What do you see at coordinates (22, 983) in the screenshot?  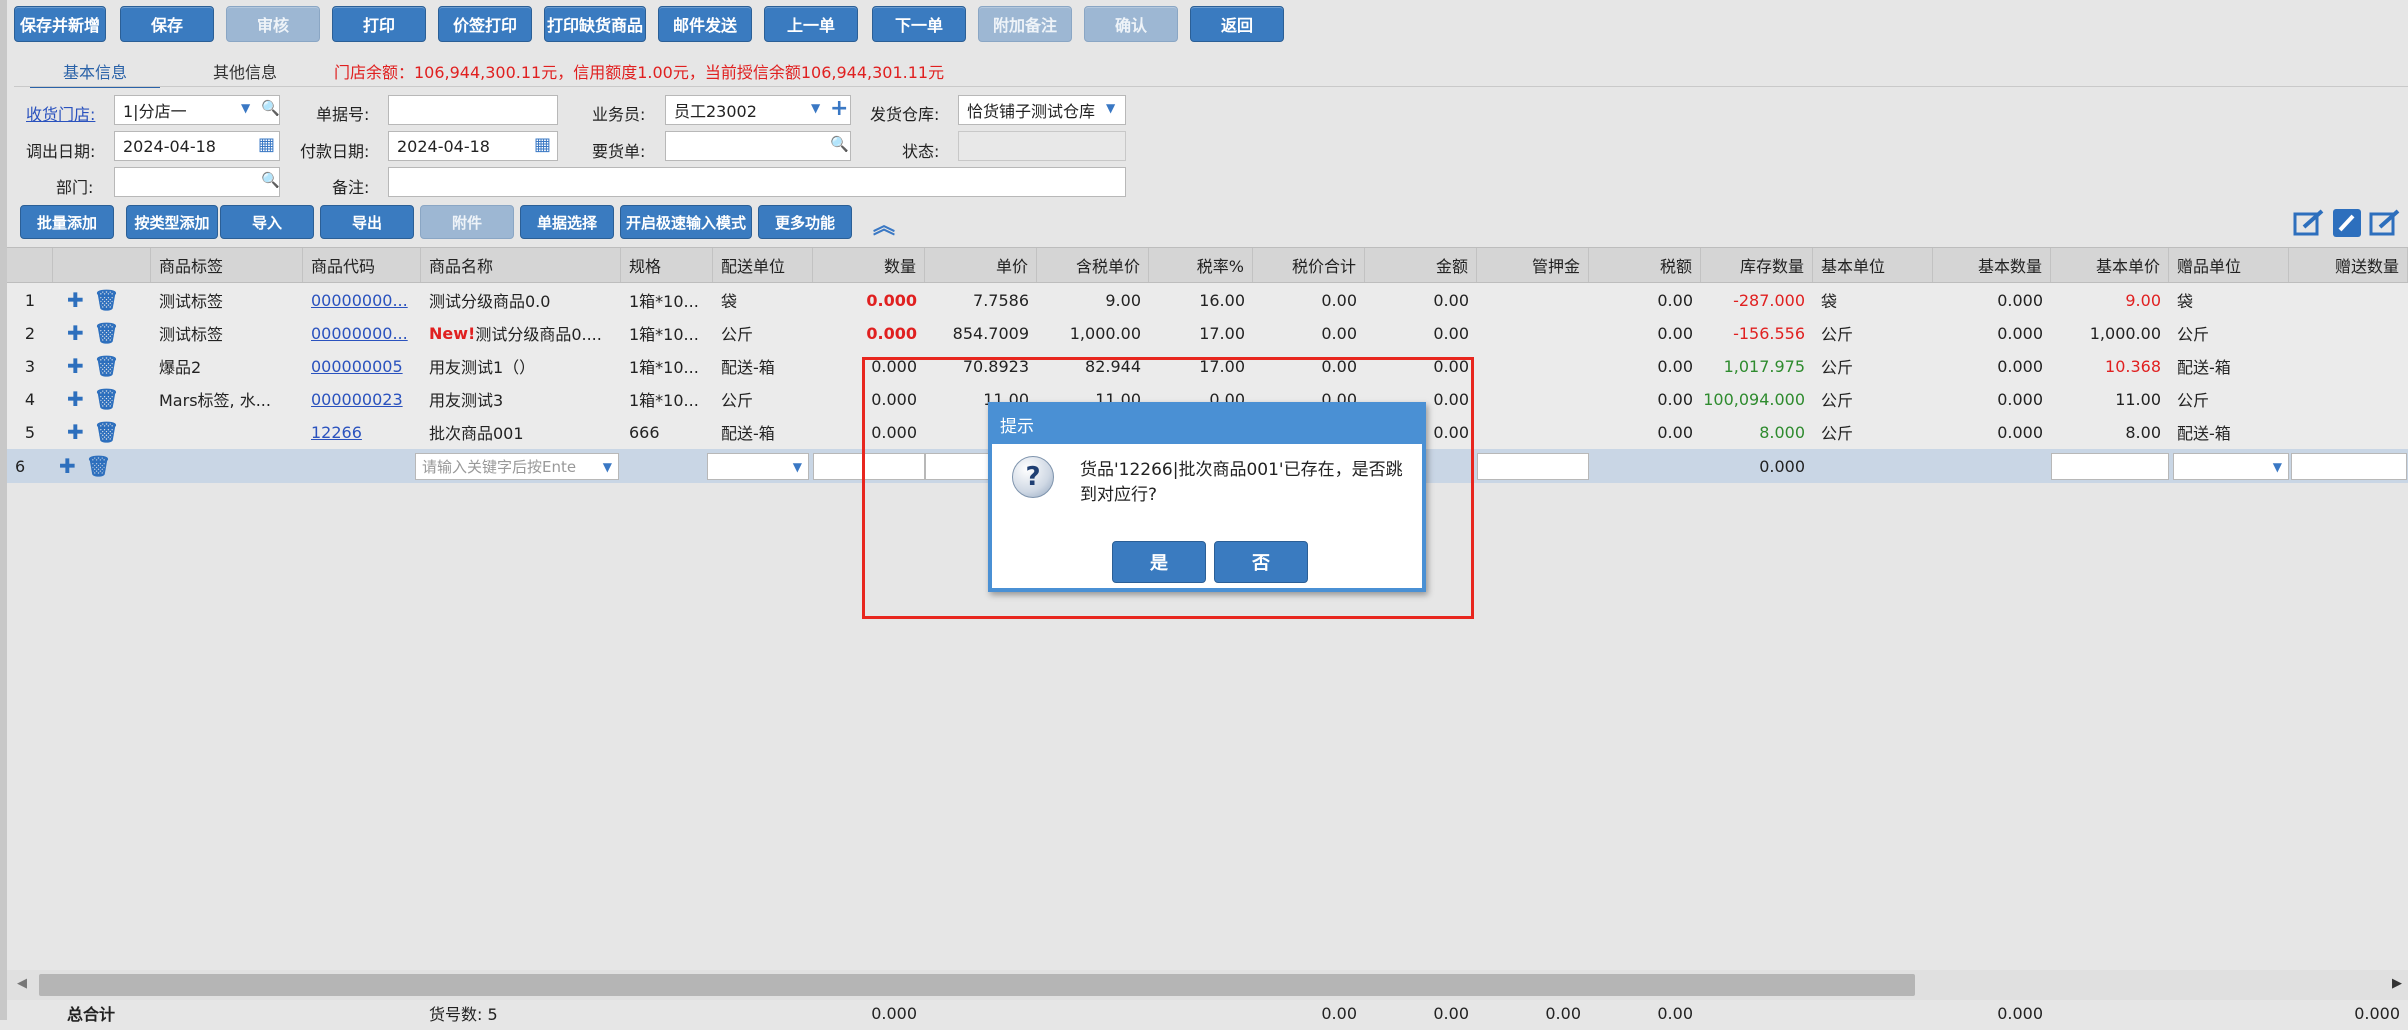 I see `scroll-left-icon: ◀` at bounding box center [22, 983].